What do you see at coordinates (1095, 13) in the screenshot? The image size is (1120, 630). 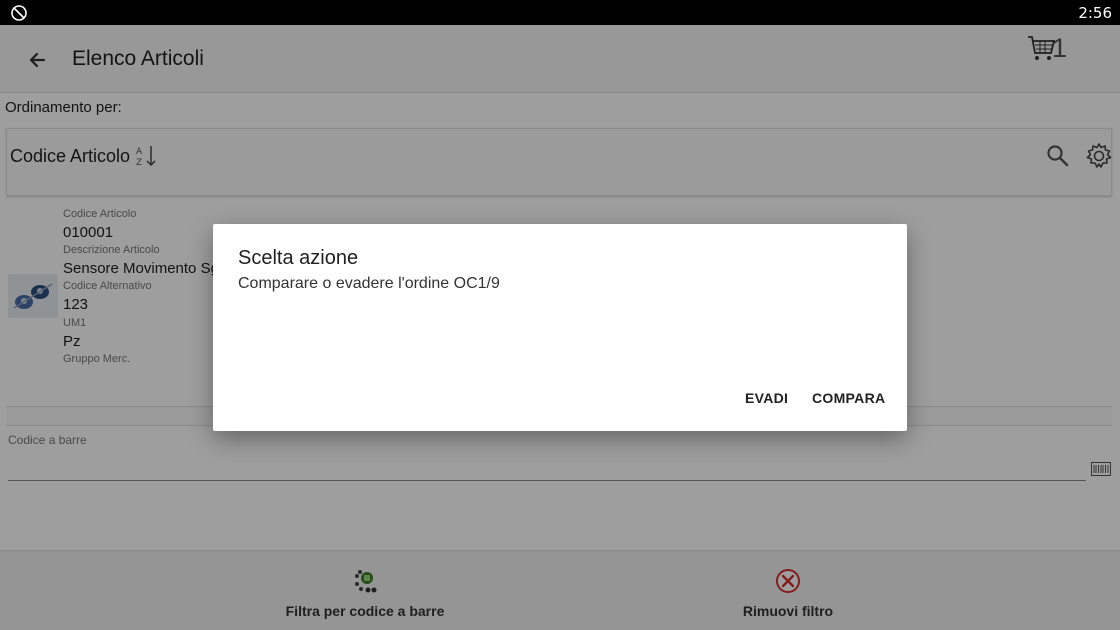 I see `status-time: 2:56` at bounding box center [1095, 13].